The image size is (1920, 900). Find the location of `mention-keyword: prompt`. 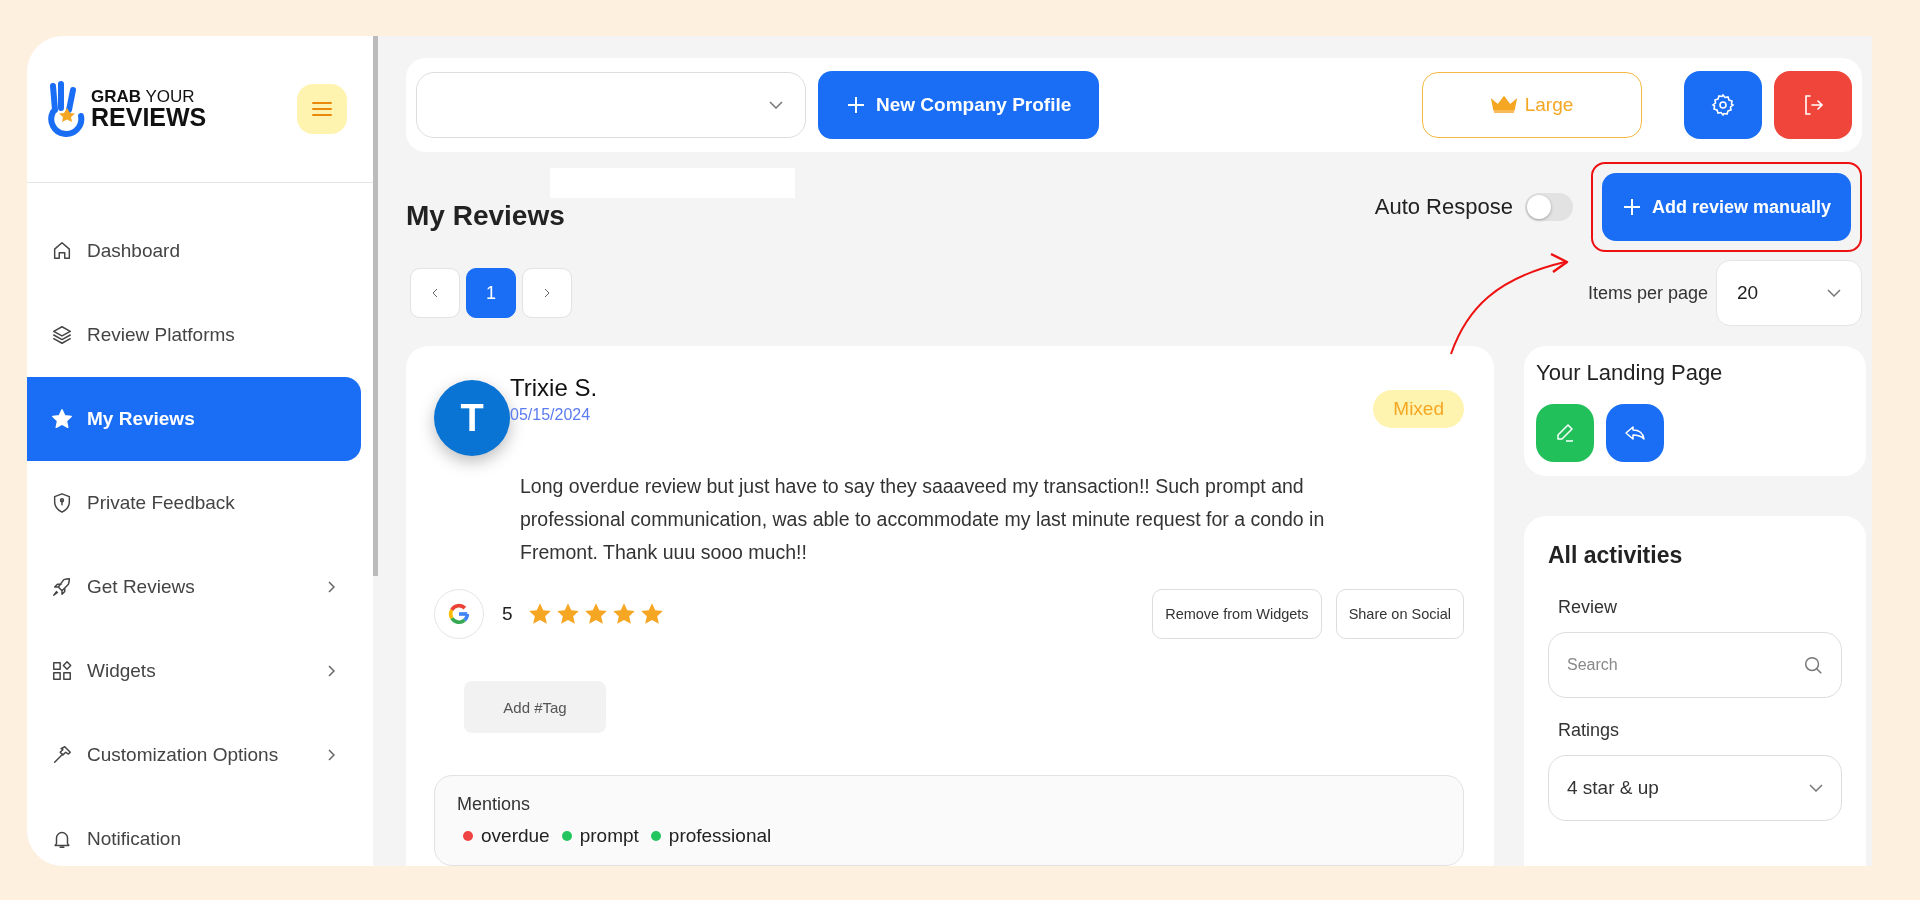

mention-keyword: prompt is located at coordinates (609, 836).